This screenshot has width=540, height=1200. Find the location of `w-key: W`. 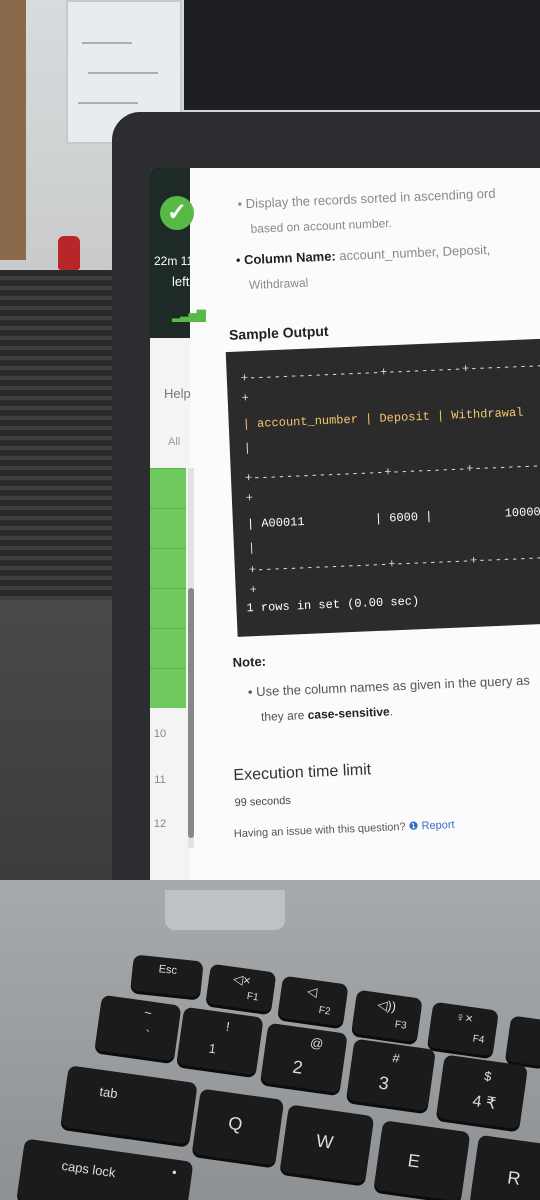

w-key: W is located at coordinates (327, 1144).